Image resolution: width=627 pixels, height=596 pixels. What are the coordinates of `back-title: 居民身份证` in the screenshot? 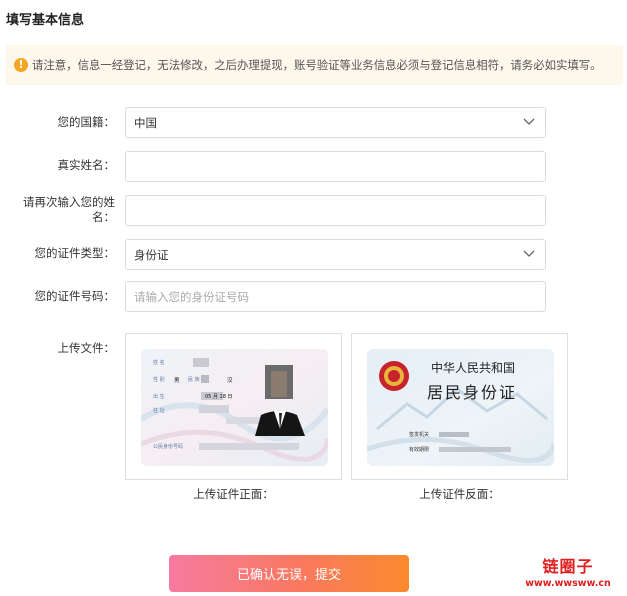 It's located at (472, 392).